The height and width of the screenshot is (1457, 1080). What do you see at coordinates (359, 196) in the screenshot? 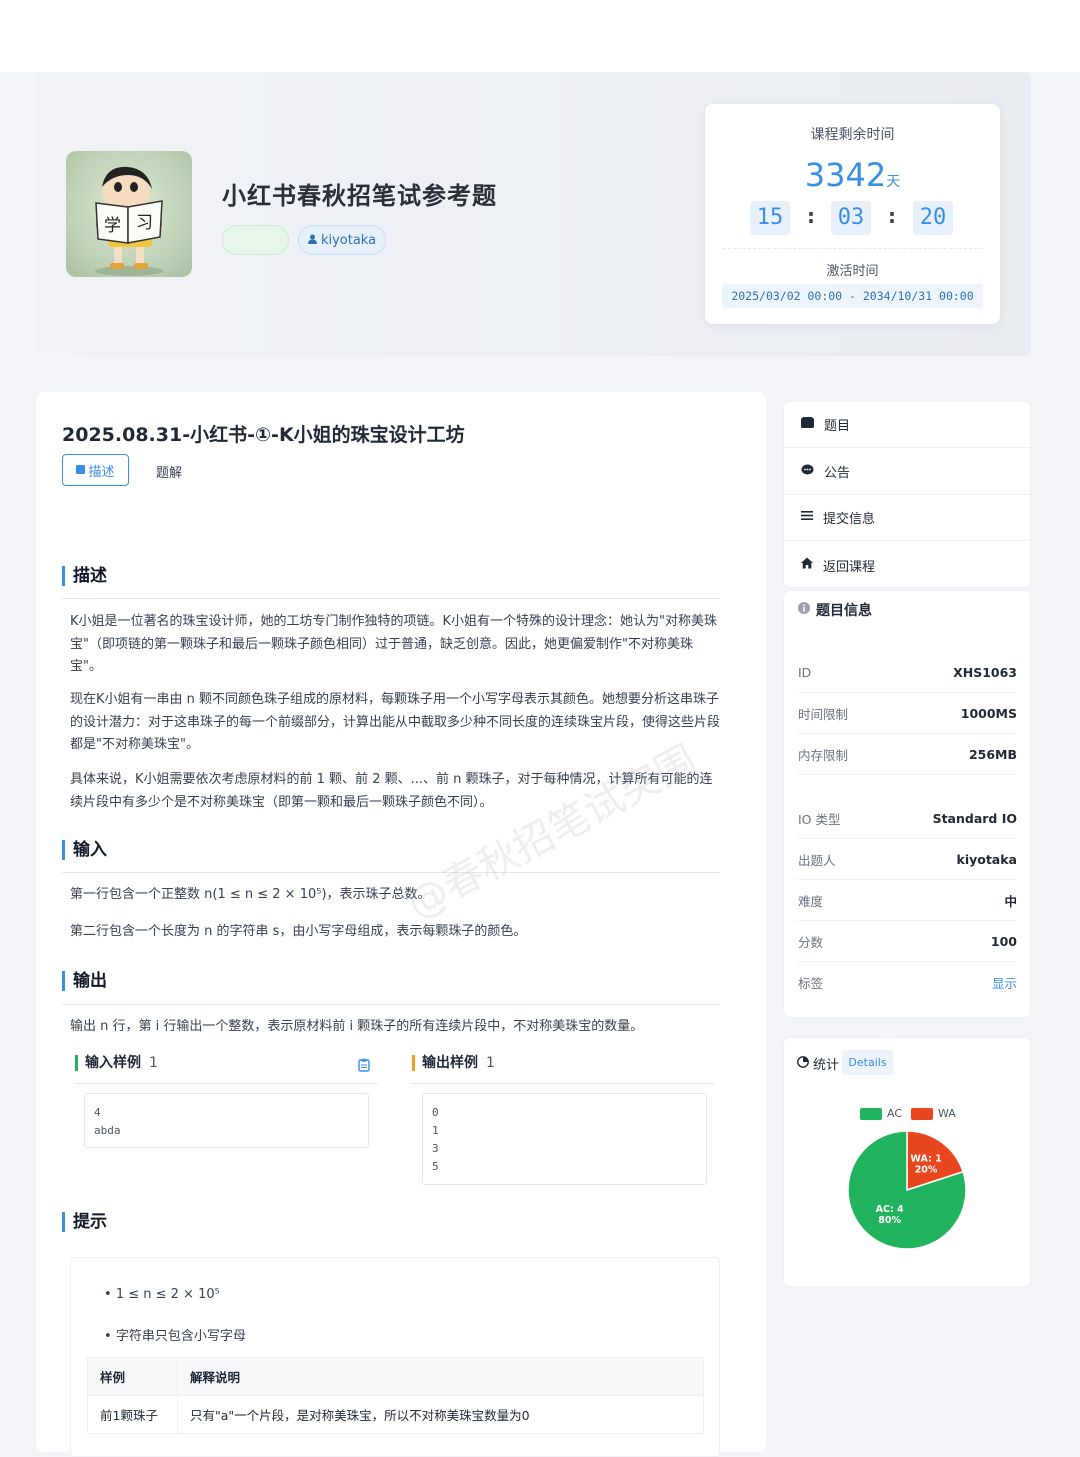
I see `course-title: 小红书春秋招笔试参考题` at bounding box center [359, 196].